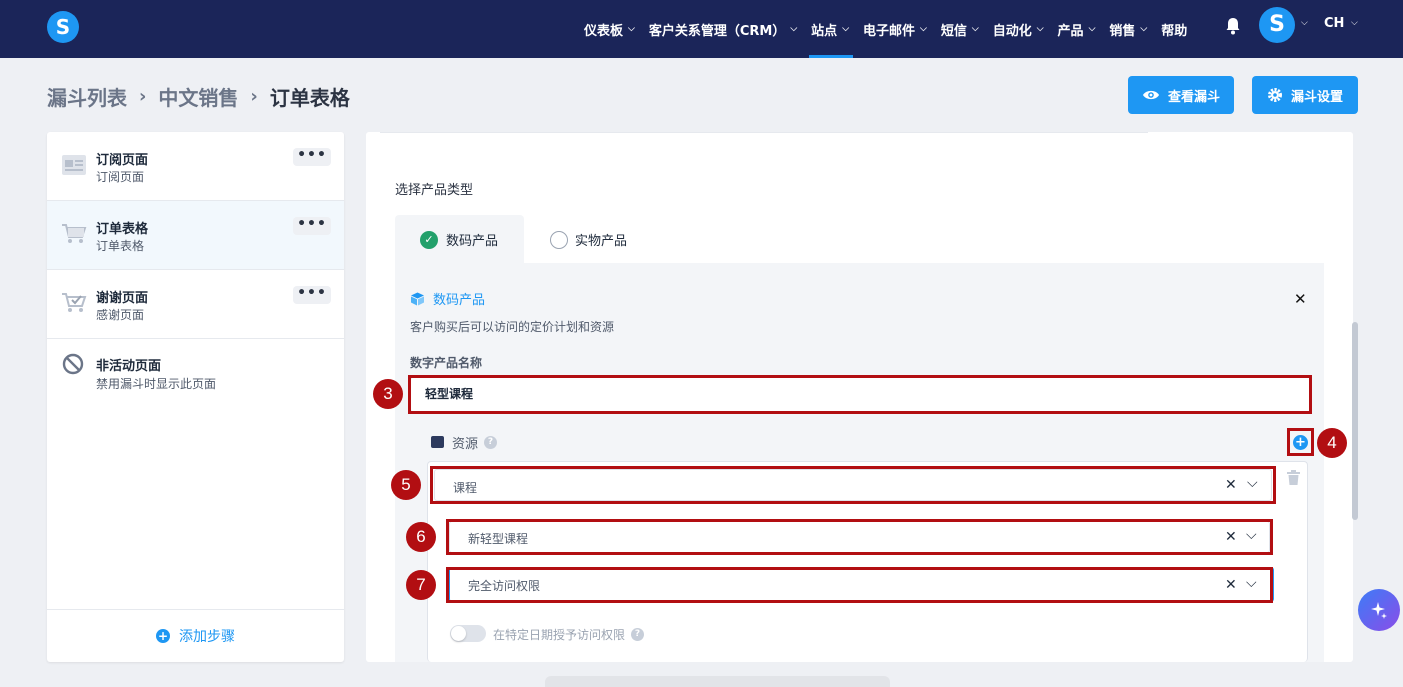 This screenshot has width=1403, height=687. Describe the element at coordinates (1277, 25) in the screenshot. I see `user-avatar: S` at that location.